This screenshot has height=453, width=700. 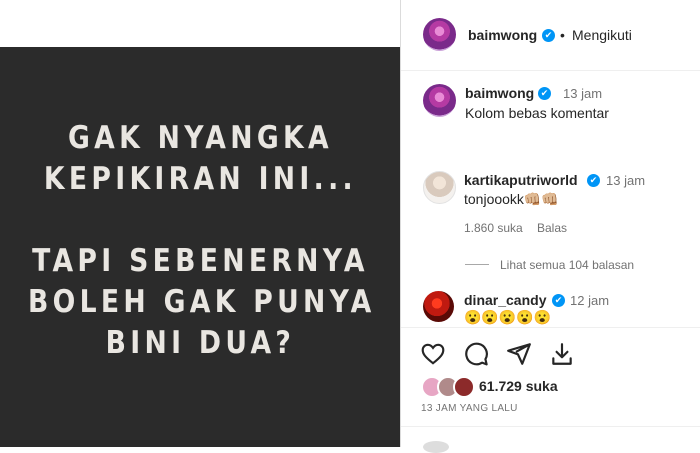 I want to click on comment-username: dinar_candy, so click(x=505, y=300).